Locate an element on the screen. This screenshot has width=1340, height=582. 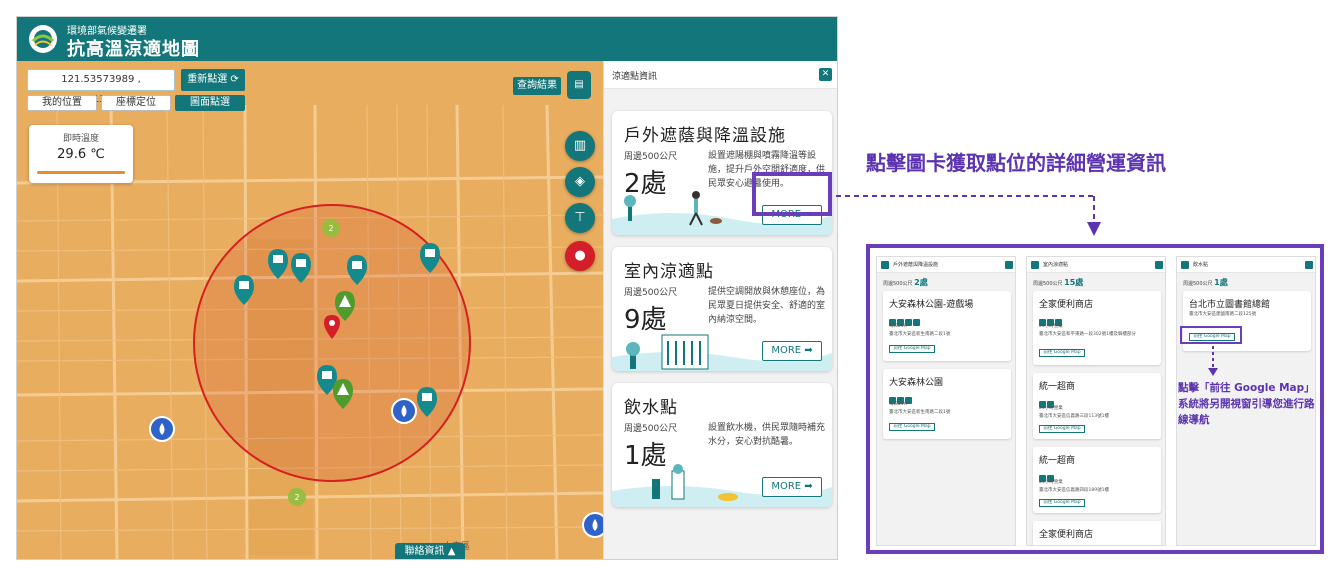
card-description: 設置飲水機，供民眾隨時補充水分，安心對抗酷暑。 is located at coordinates (767, 435).